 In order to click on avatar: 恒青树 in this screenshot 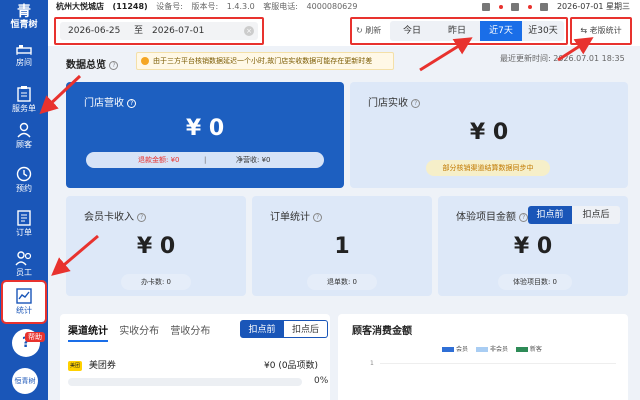, I will do `click(25, 381)`.